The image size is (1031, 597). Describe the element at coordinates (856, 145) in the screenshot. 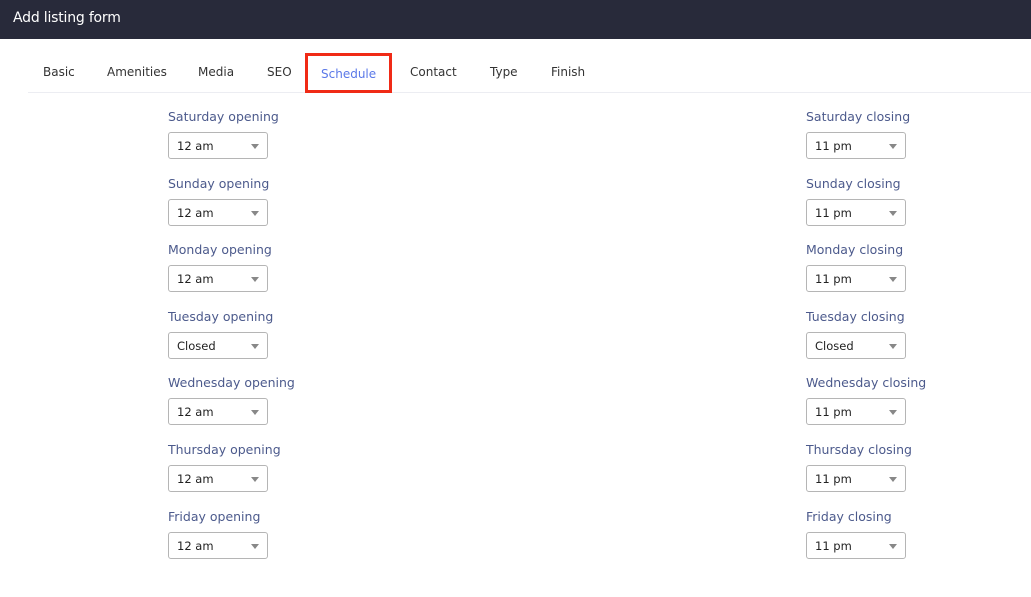

I see `saturday-closing-select: 11 pm` at that location.